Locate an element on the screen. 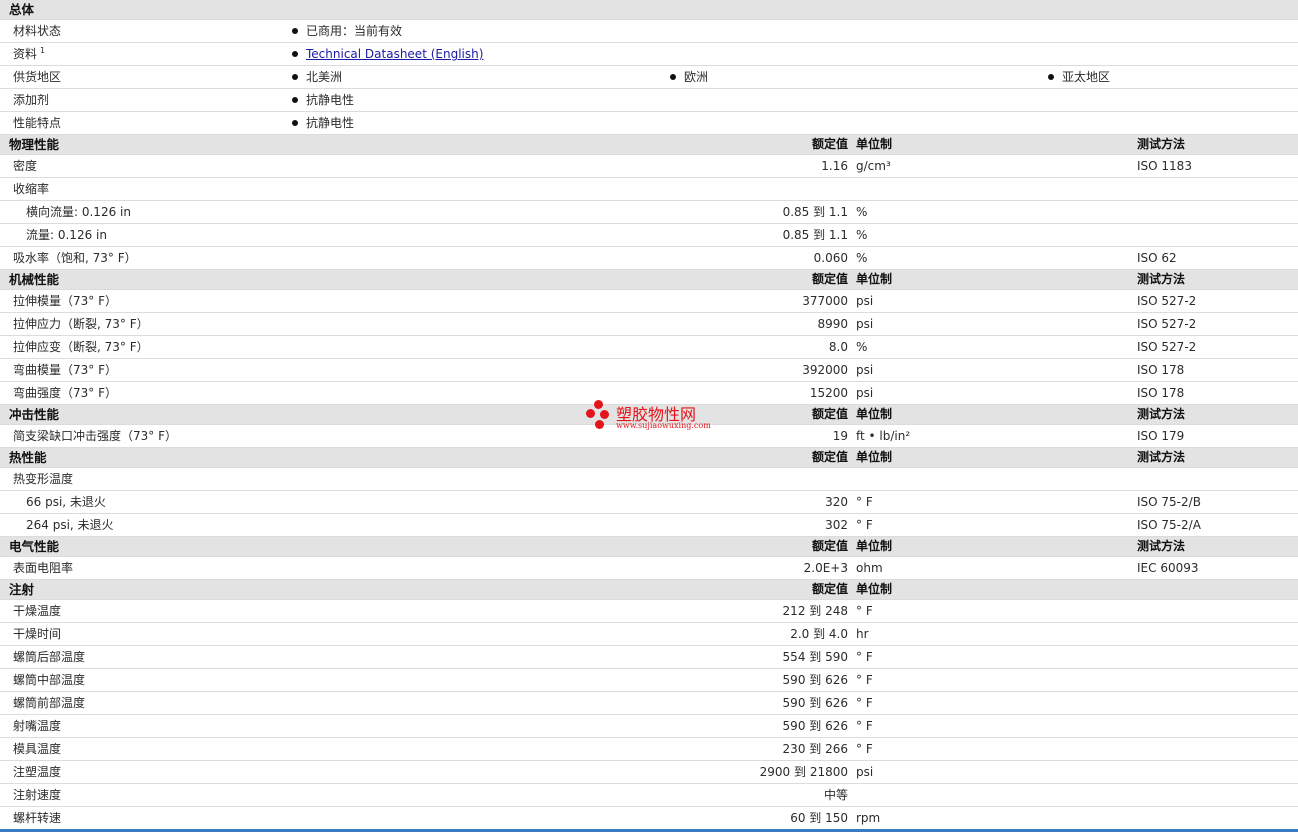  general-row-datasheet: 资料 1 Technical Datasheet (English) is located at coordinates (649, 54).